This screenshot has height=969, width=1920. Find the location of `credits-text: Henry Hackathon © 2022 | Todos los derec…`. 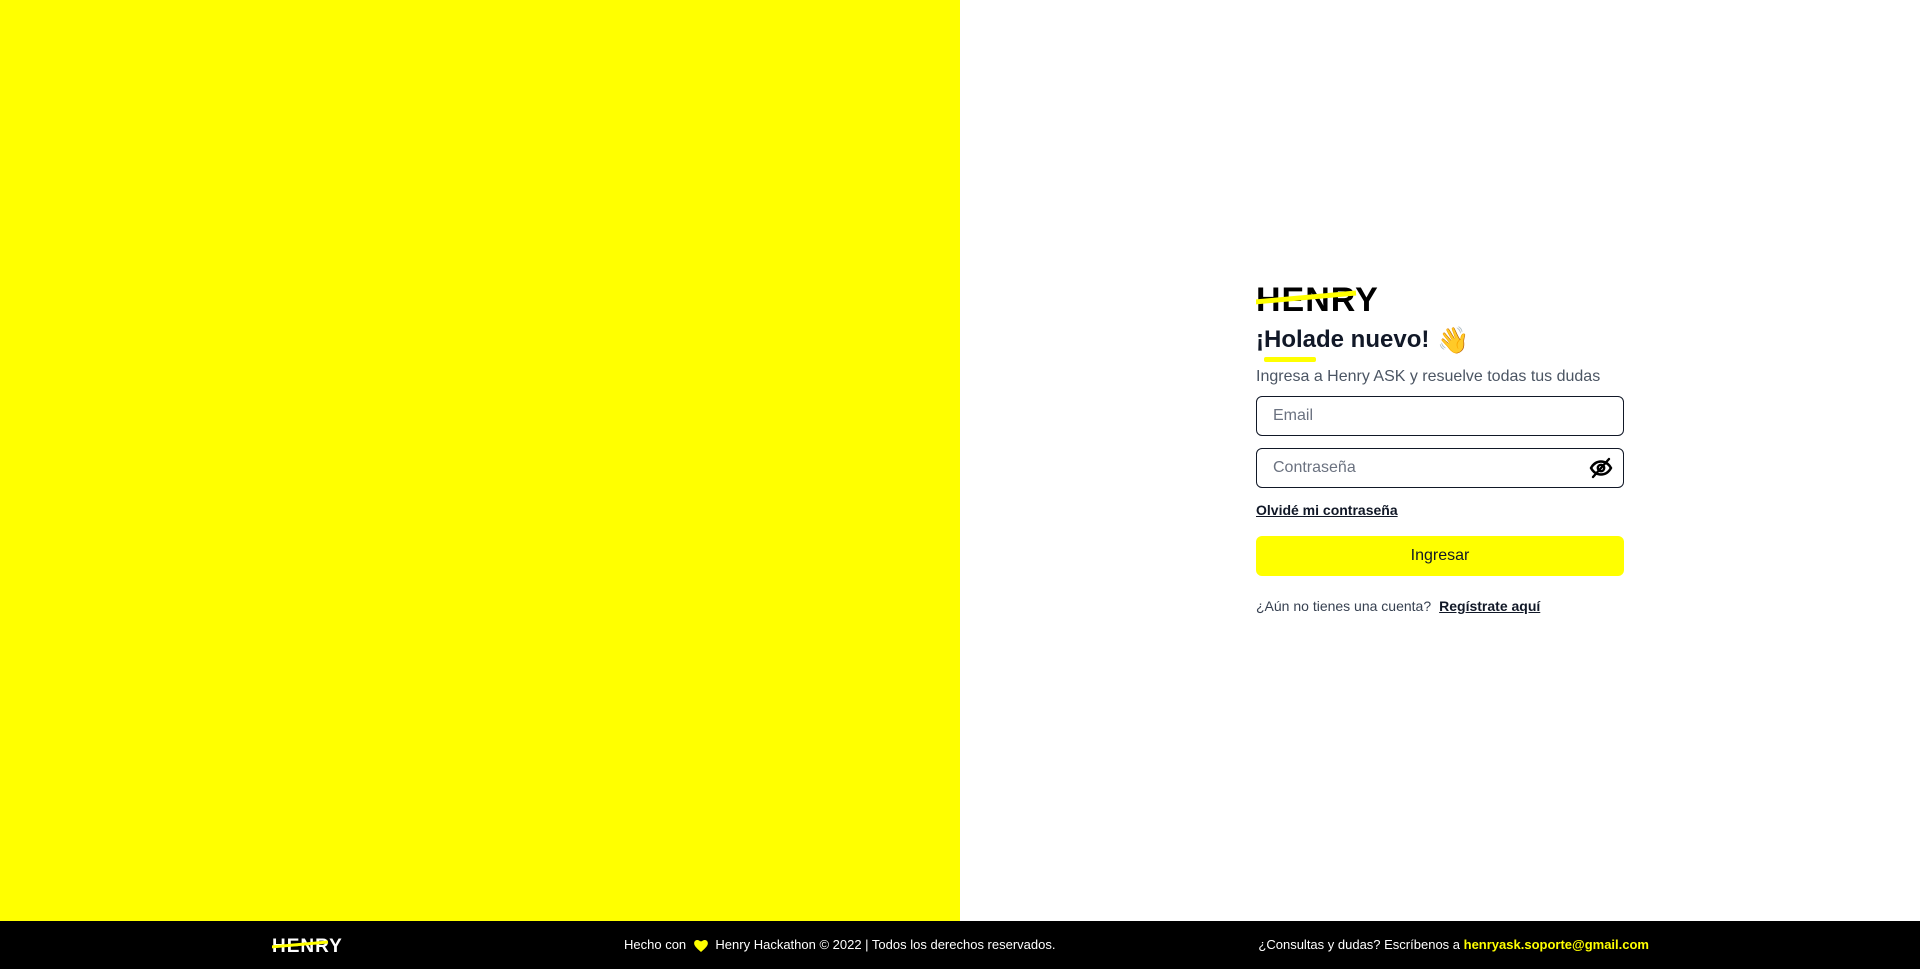

credits-text: Henry Hackathon © 2022 | Todos los derec… is located at coordinates (885, 944).